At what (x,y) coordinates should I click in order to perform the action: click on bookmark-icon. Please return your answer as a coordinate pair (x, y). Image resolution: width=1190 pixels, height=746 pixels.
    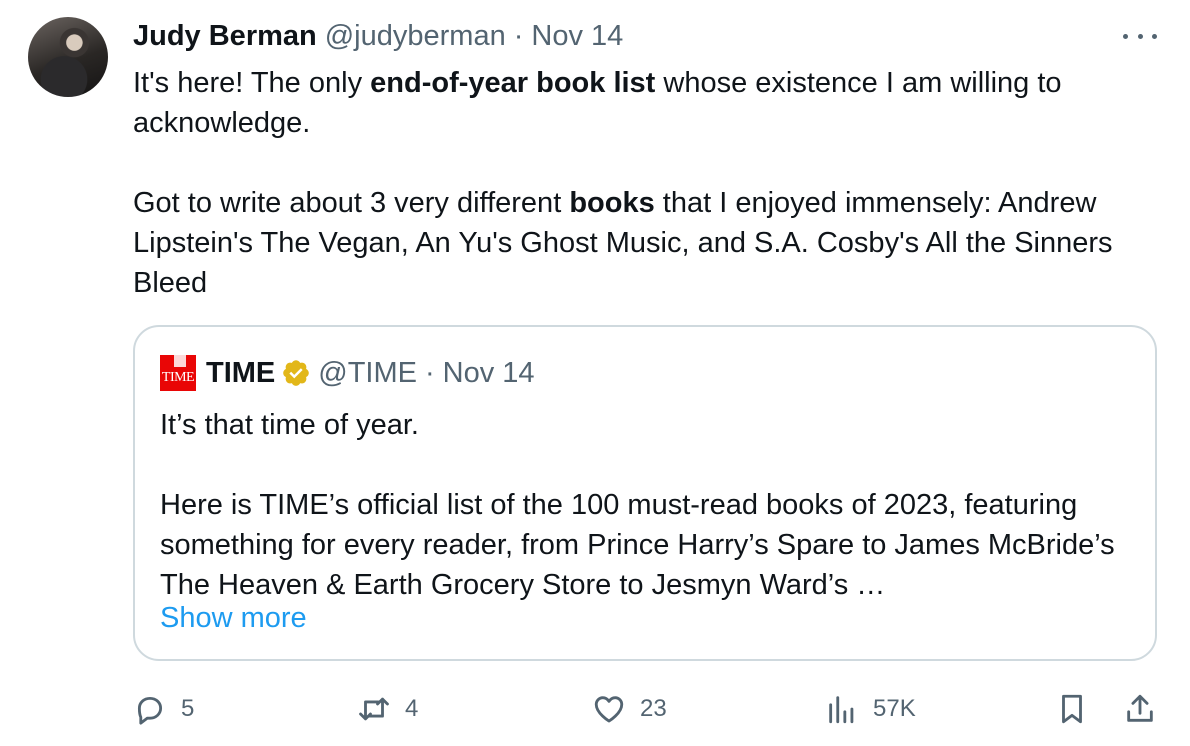
    Looking at the image, I should click on (1072, 709).